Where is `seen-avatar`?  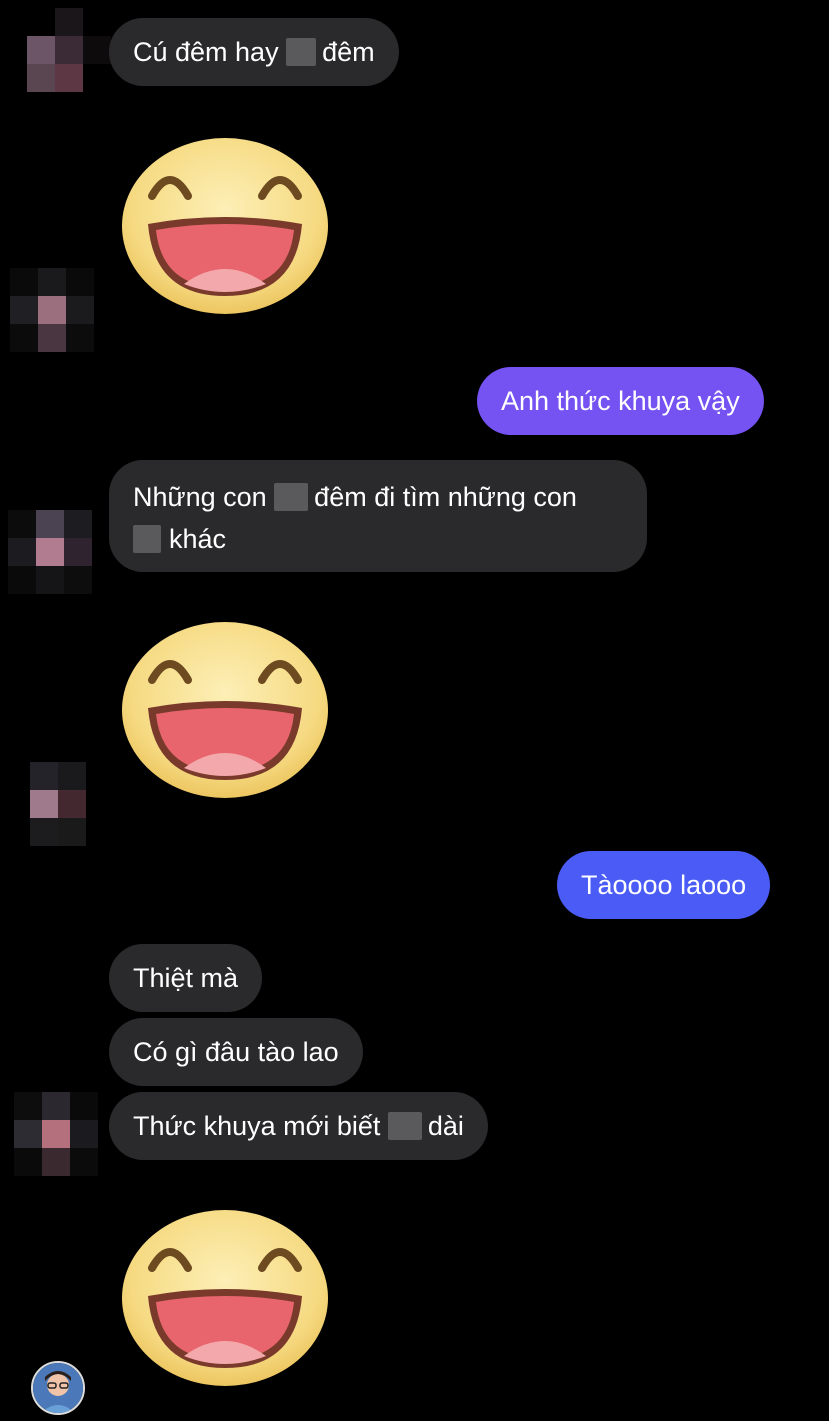 seen-avatar is located at coordinates (58, 1388).